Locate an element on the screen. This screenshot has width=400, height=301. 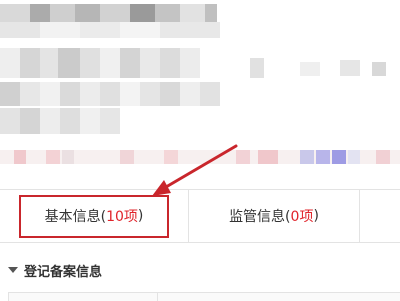
tab-basic-info-count: 10项 is located at coordinates (122, 217).